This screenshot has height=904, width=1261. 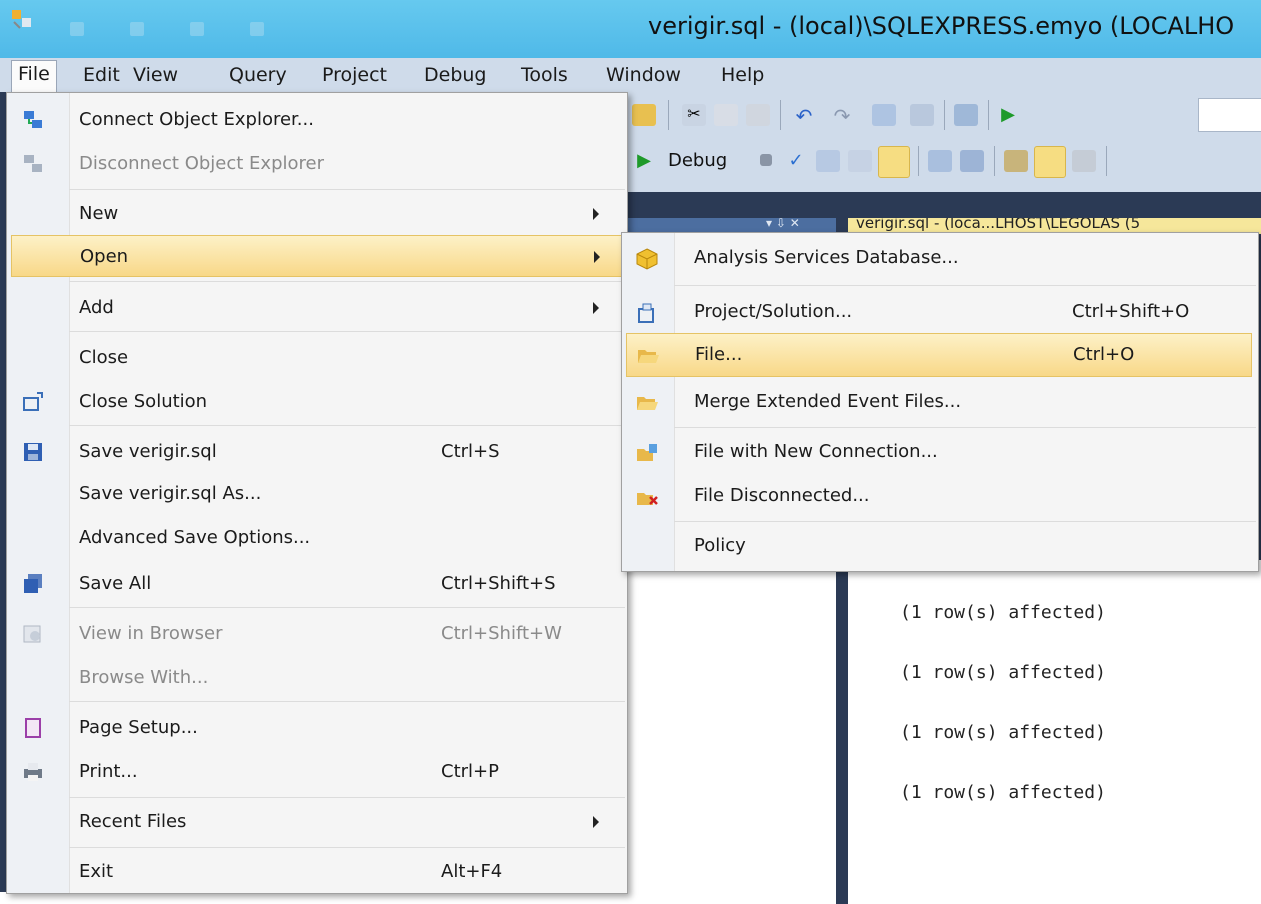 I want to click on client-stats-icon, so click(x=1050, y=162).